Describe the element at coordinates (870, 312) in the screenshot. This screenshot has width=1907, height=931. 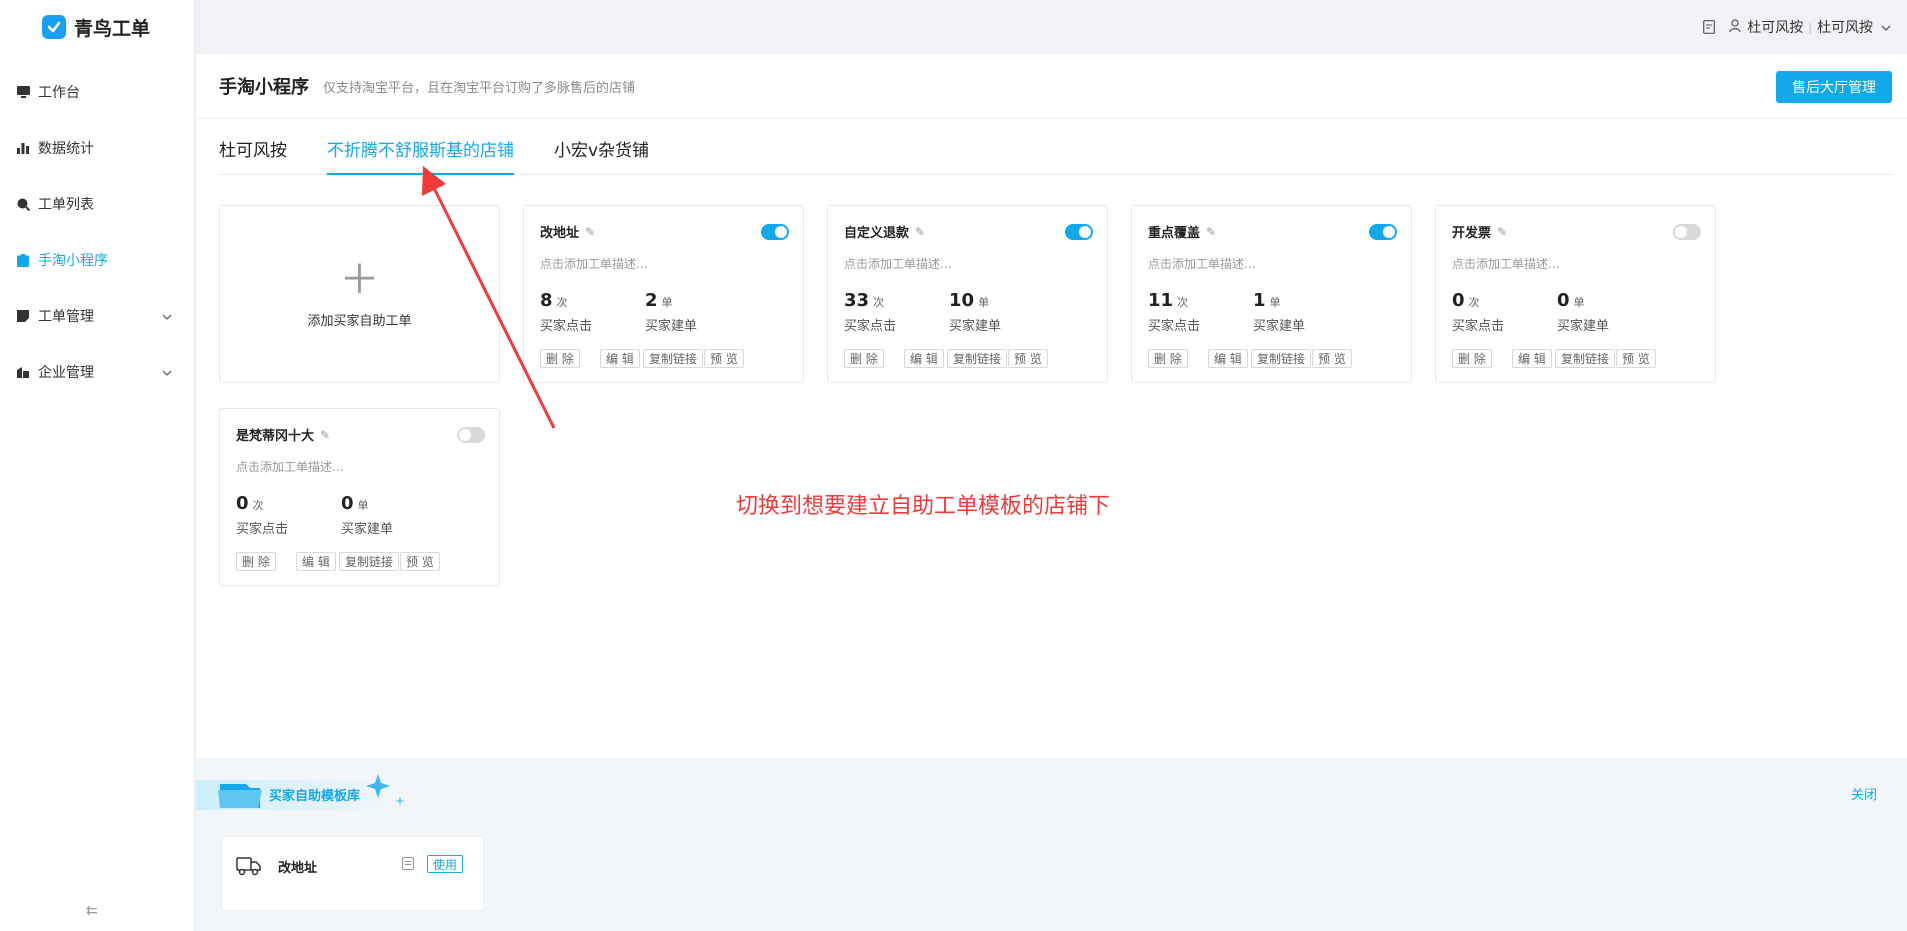
I see `clicks-stat: 33 次买家点击` at that location.